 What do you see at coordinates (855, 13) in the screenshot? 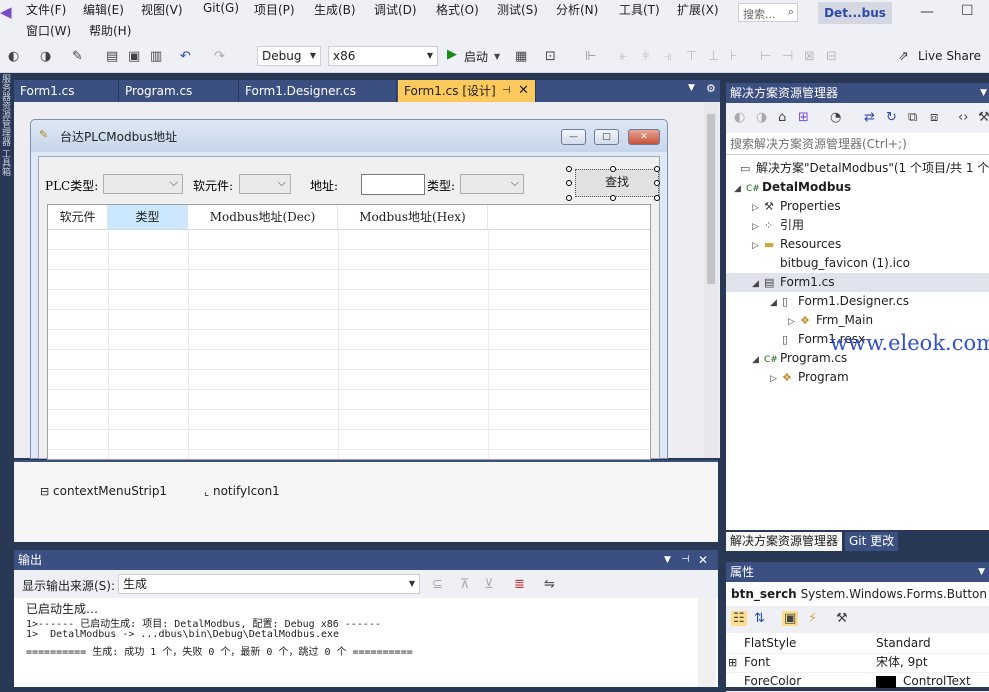
I see `solution-name-badge: Det...bus` at bounding box center [855, 13].